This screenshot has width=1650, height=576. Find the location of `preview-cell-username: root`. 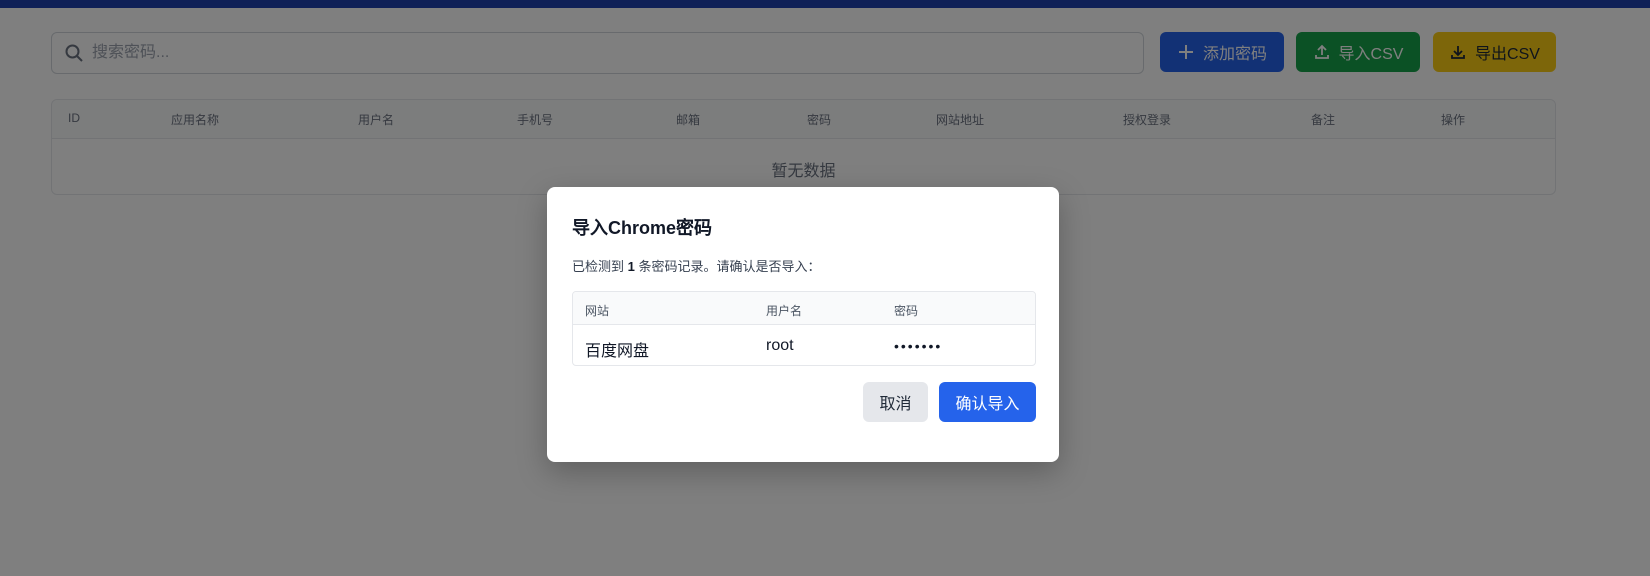

preview-cell-username: root is located at coordinates (780, 345).